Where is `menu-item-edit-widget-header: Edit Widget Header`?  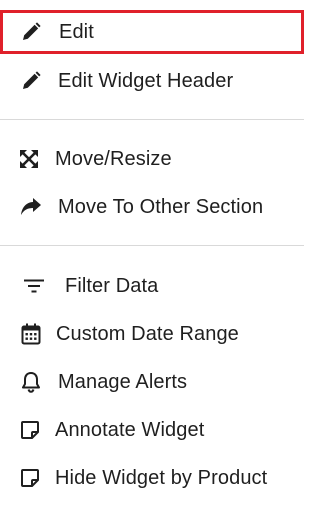 menu-item-edit-widget-header: Edit Widget Header is located at coordinates (152, 81).